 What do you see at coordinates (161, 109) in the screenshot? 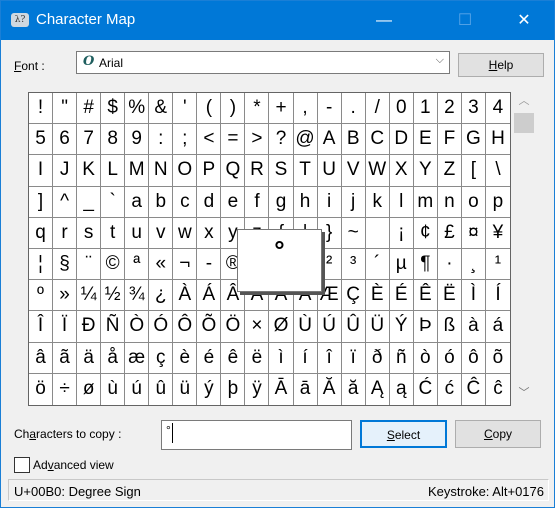
I see `character-cell: &` at bounding box center [161, 109].